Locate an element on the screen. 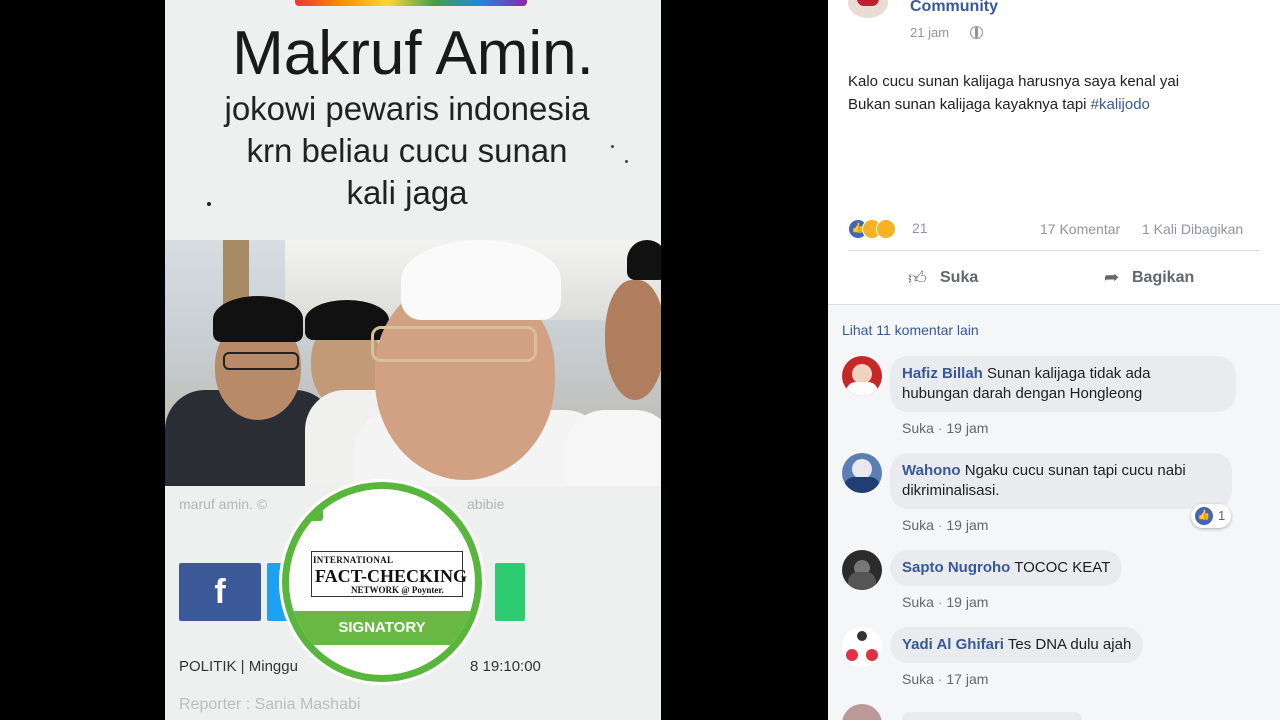  comment-bubble-partial is located at coordinates (992, 716).